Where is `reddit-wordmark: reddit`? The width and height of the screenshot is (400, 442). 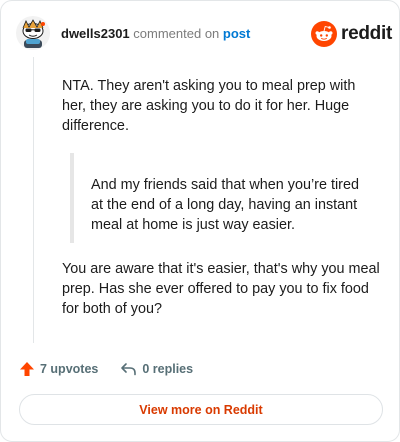
reddit-wordmark: reddit is located at coordinates (366, 33).